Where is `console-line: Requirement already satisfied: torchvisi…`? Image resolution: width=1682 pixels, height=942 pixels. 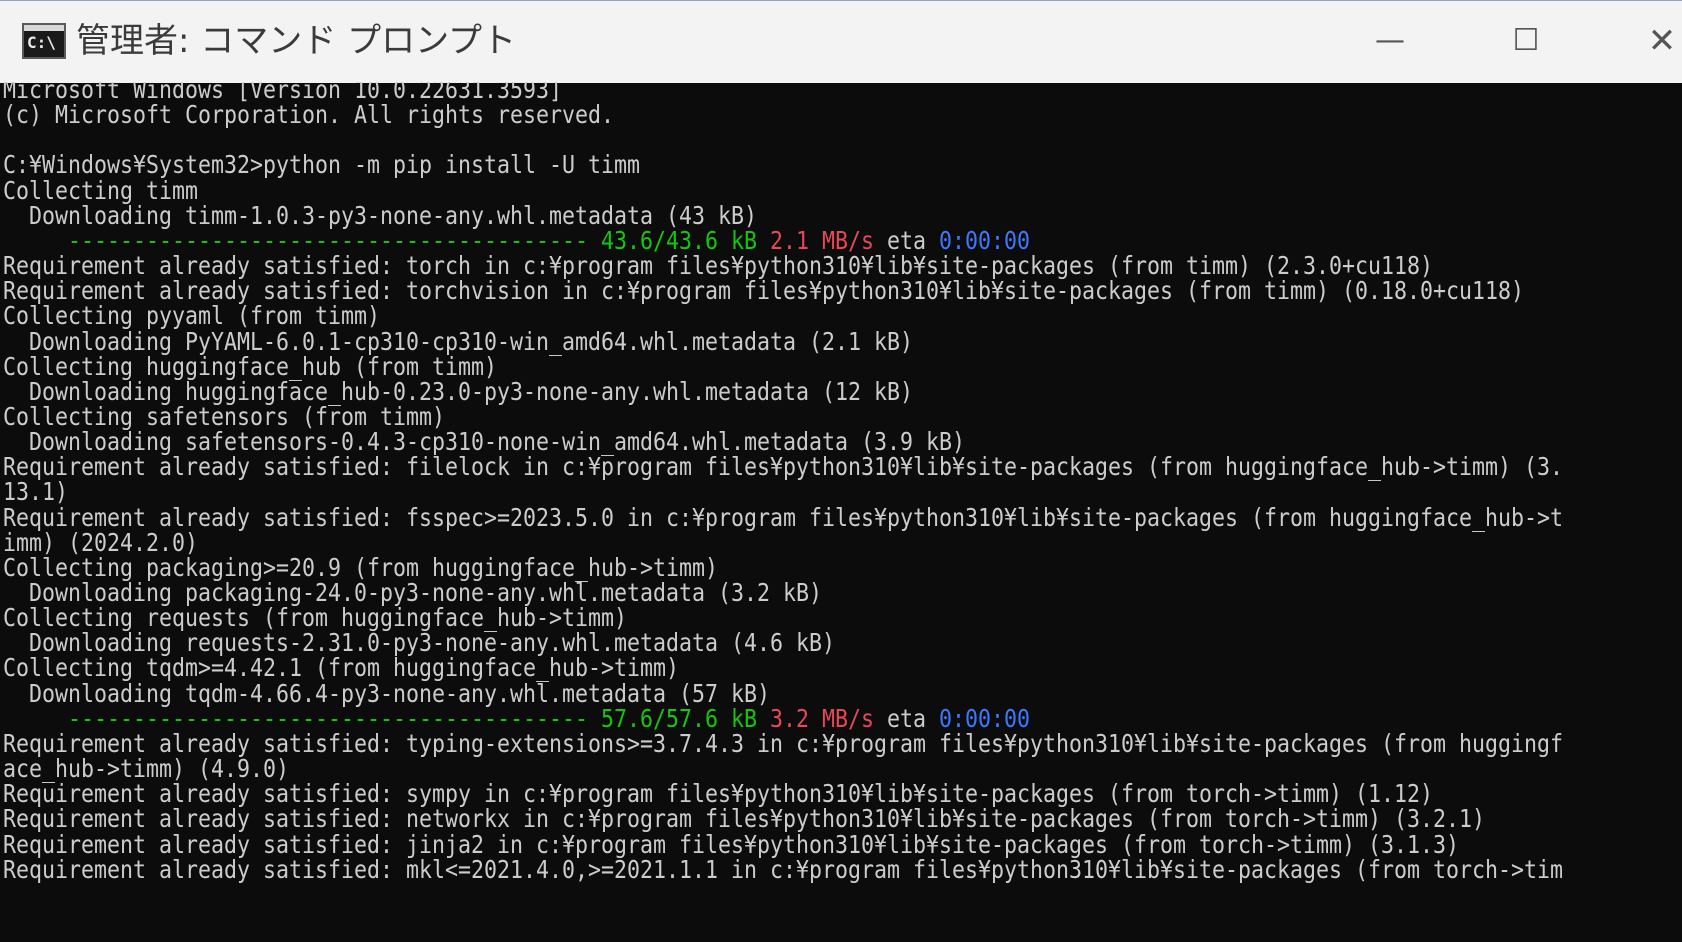
console-line: Requirement already satisfied: torchvisi… is located at coordinates (763, 291).